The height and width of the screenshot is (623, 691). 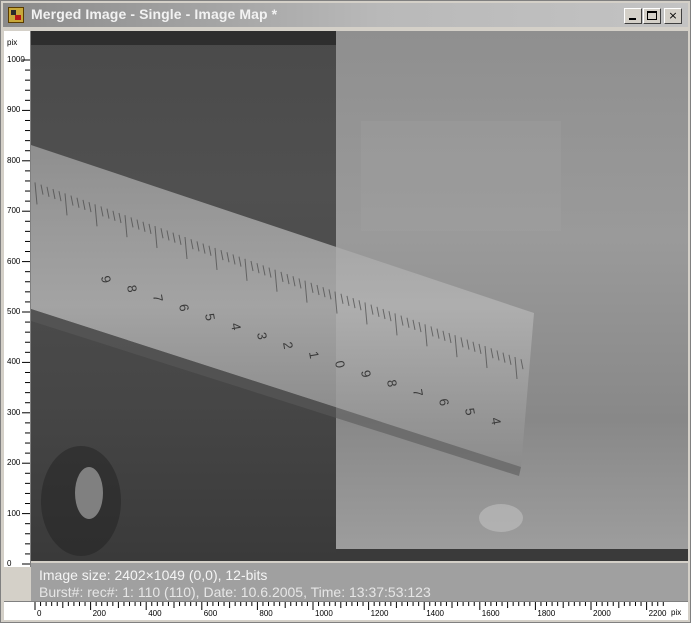 I want to click on vertical-ruler-label: 1000, so click(x=16, y=59).